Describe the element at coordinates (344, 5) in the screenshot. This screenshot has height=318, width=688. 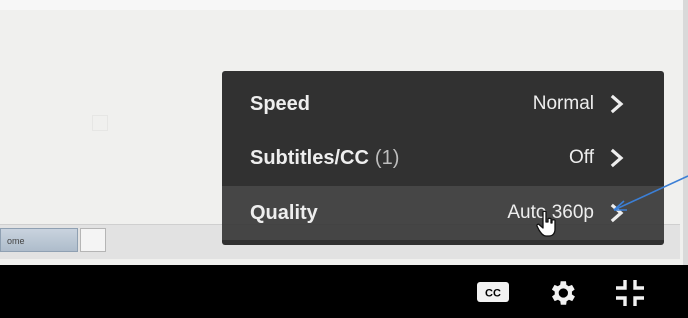
I see `video-top-edge` at that location.